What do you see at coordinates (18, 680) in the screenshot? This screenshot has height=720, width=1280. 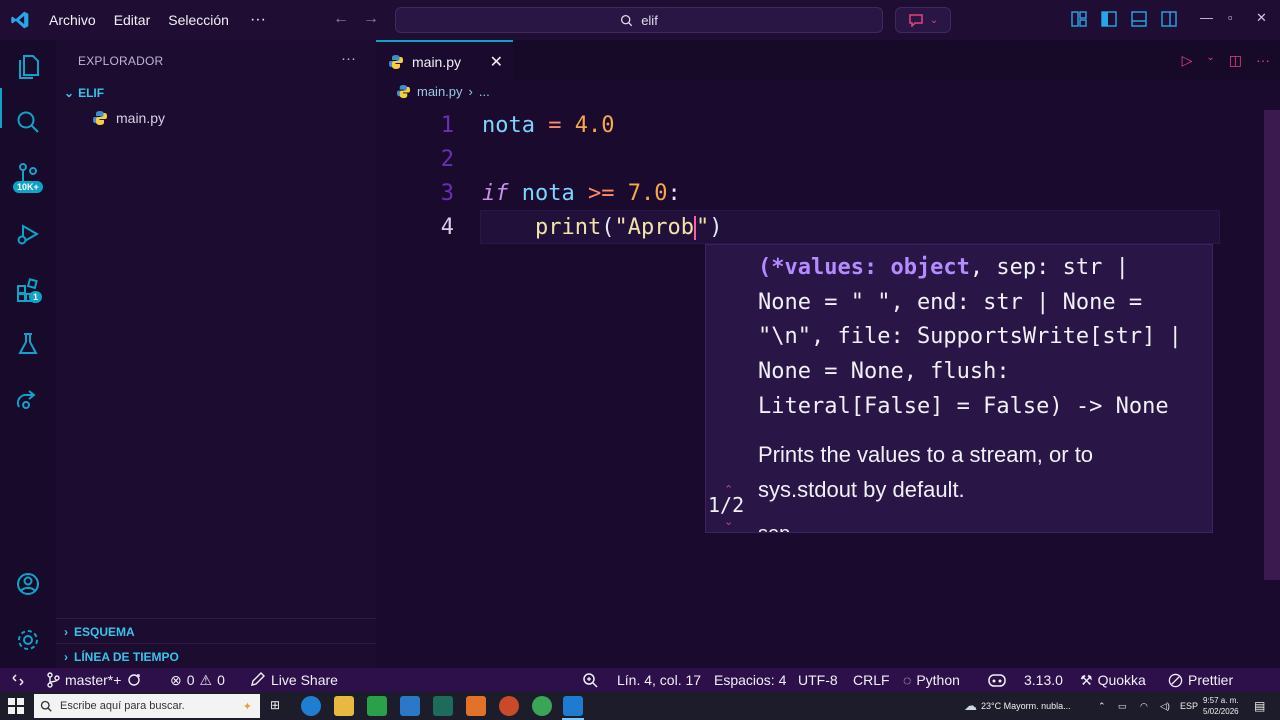 I see `remote-indicator-icon` at bounding box center [18, 680].